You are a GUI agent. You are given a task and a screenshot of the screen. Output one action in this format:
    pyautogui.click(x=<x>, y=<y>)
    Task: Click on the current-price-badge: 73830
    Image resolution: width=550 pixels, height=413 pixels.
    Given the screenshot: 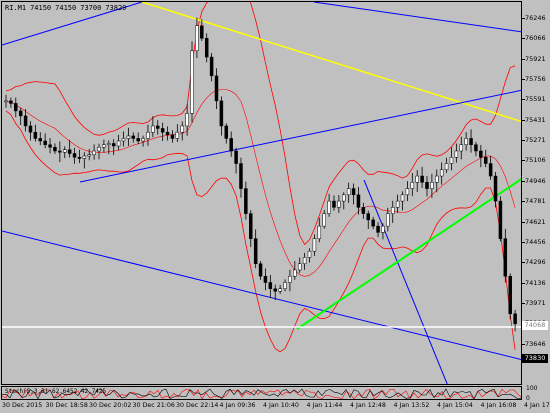 What is the action you would take?
    pyautogui.click(x=535, y=358)
    